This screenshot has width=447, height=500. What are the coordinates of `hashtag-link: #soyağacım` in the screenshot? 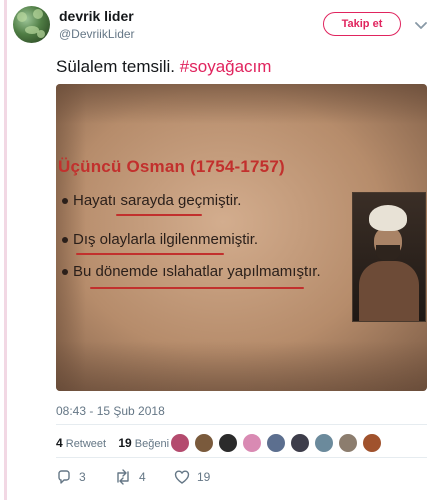 It's located at (226, 66).